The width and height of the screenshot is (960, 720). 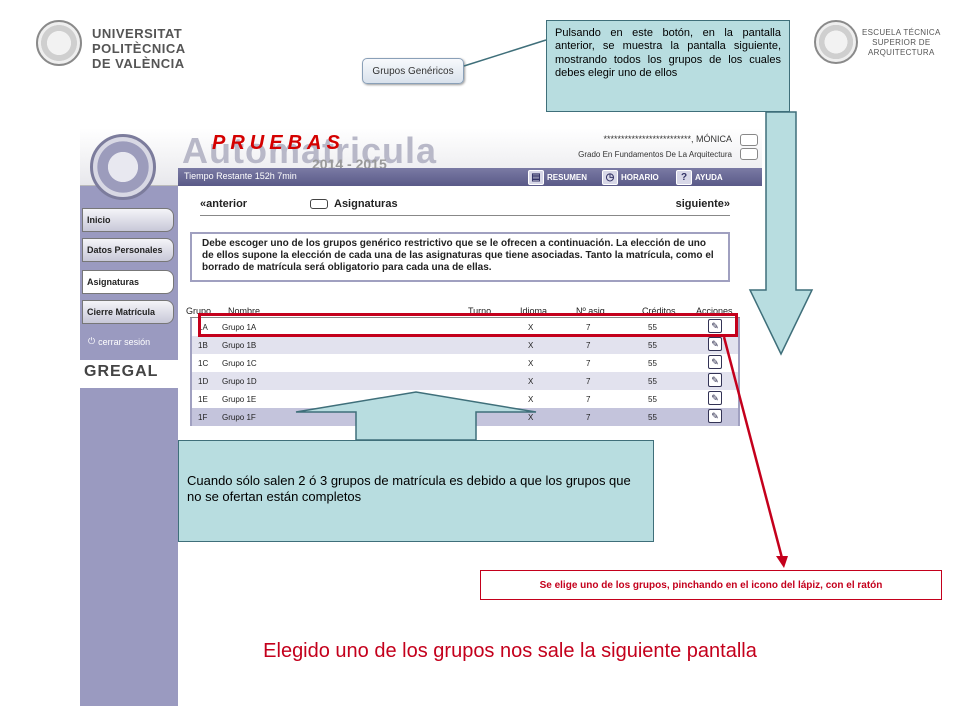 What do you see at coordinates (709, 177) in the screenshot?
I see `ayuda-label: AYUDA` at bounding box center [709, 177].